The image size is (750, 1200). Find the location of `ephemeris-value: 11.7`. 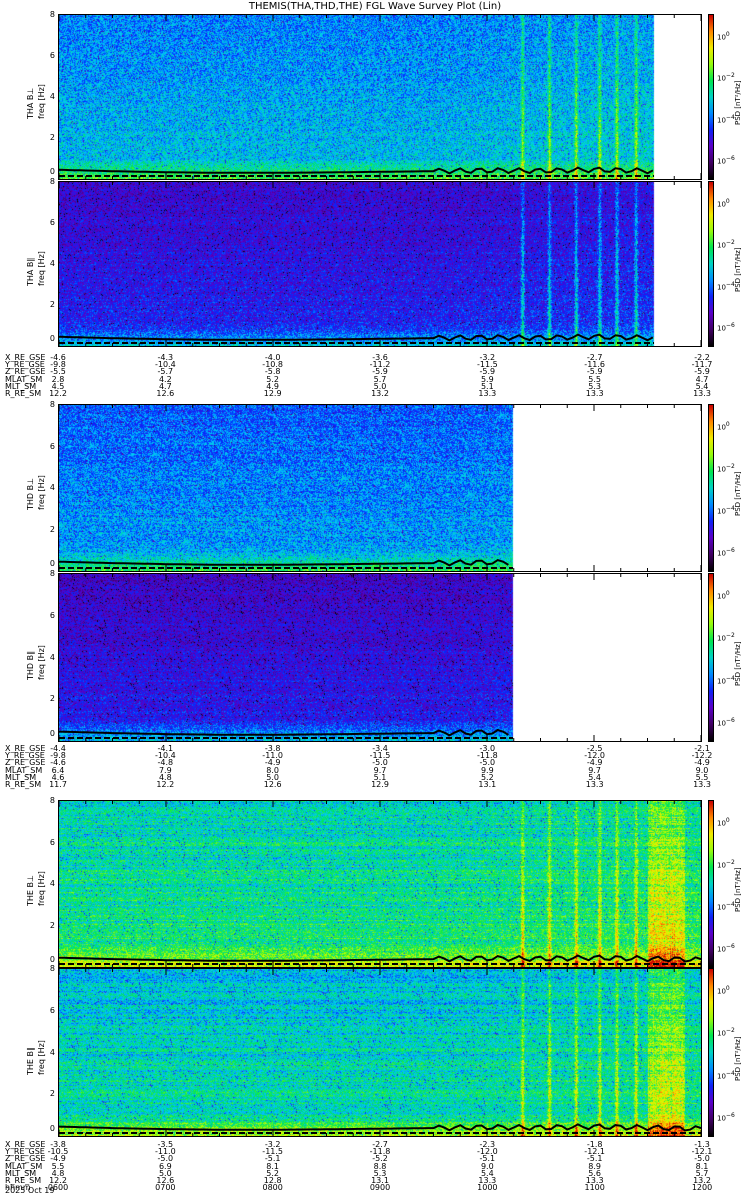

ephemeris-value: 11.7 is located at coordinates (58, 784).